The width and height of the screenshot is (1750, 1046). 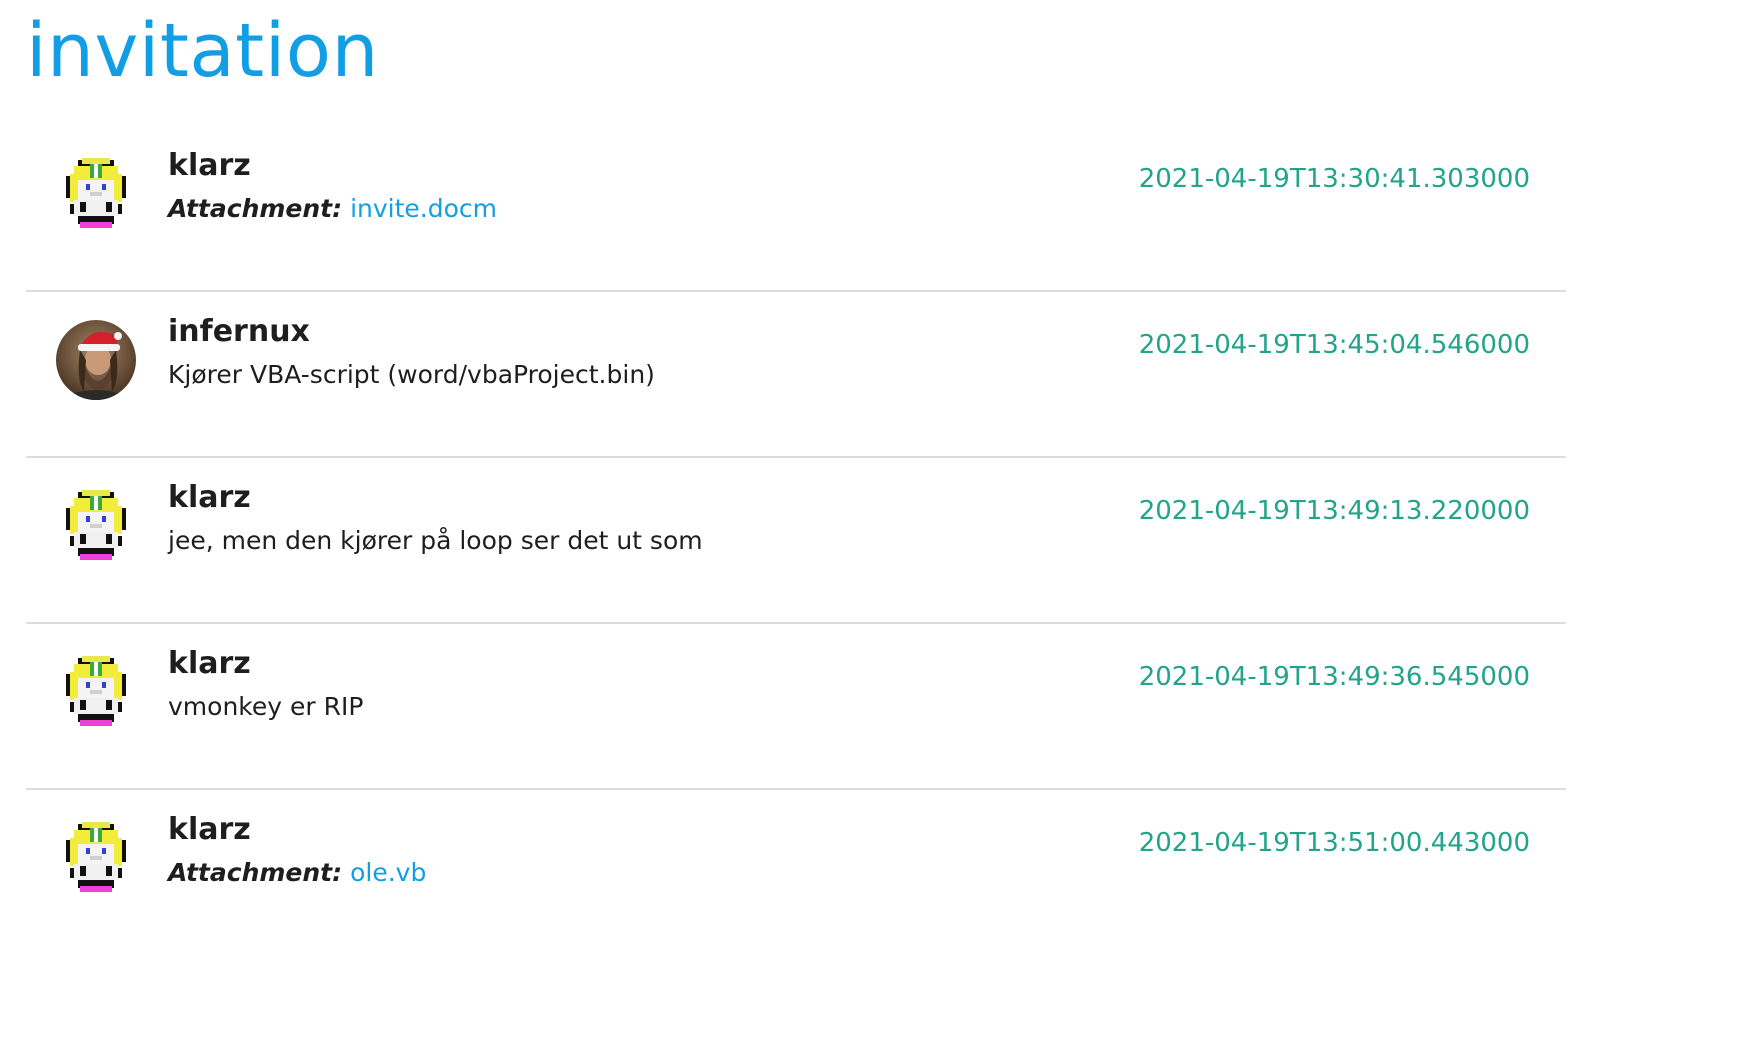 I want to click on message-timestamp: 2021-04-19T13:49:13.220000, so click(x=1334, y=511).